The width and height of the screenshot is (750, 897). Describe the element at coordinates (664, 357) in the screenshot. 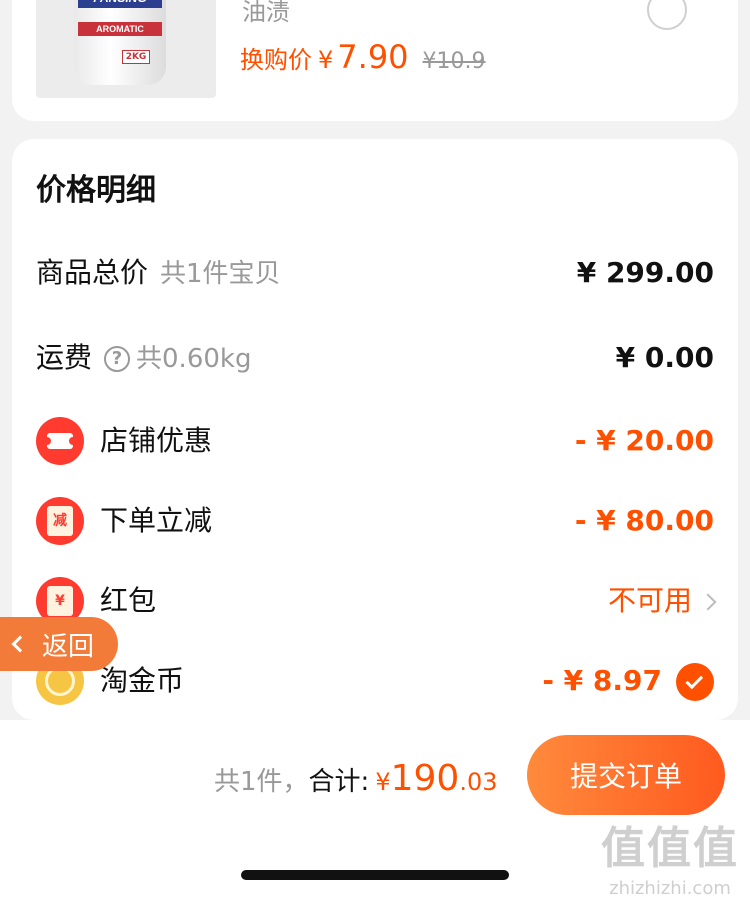

I see `shipping-value: ¥ 0.00` at that location.